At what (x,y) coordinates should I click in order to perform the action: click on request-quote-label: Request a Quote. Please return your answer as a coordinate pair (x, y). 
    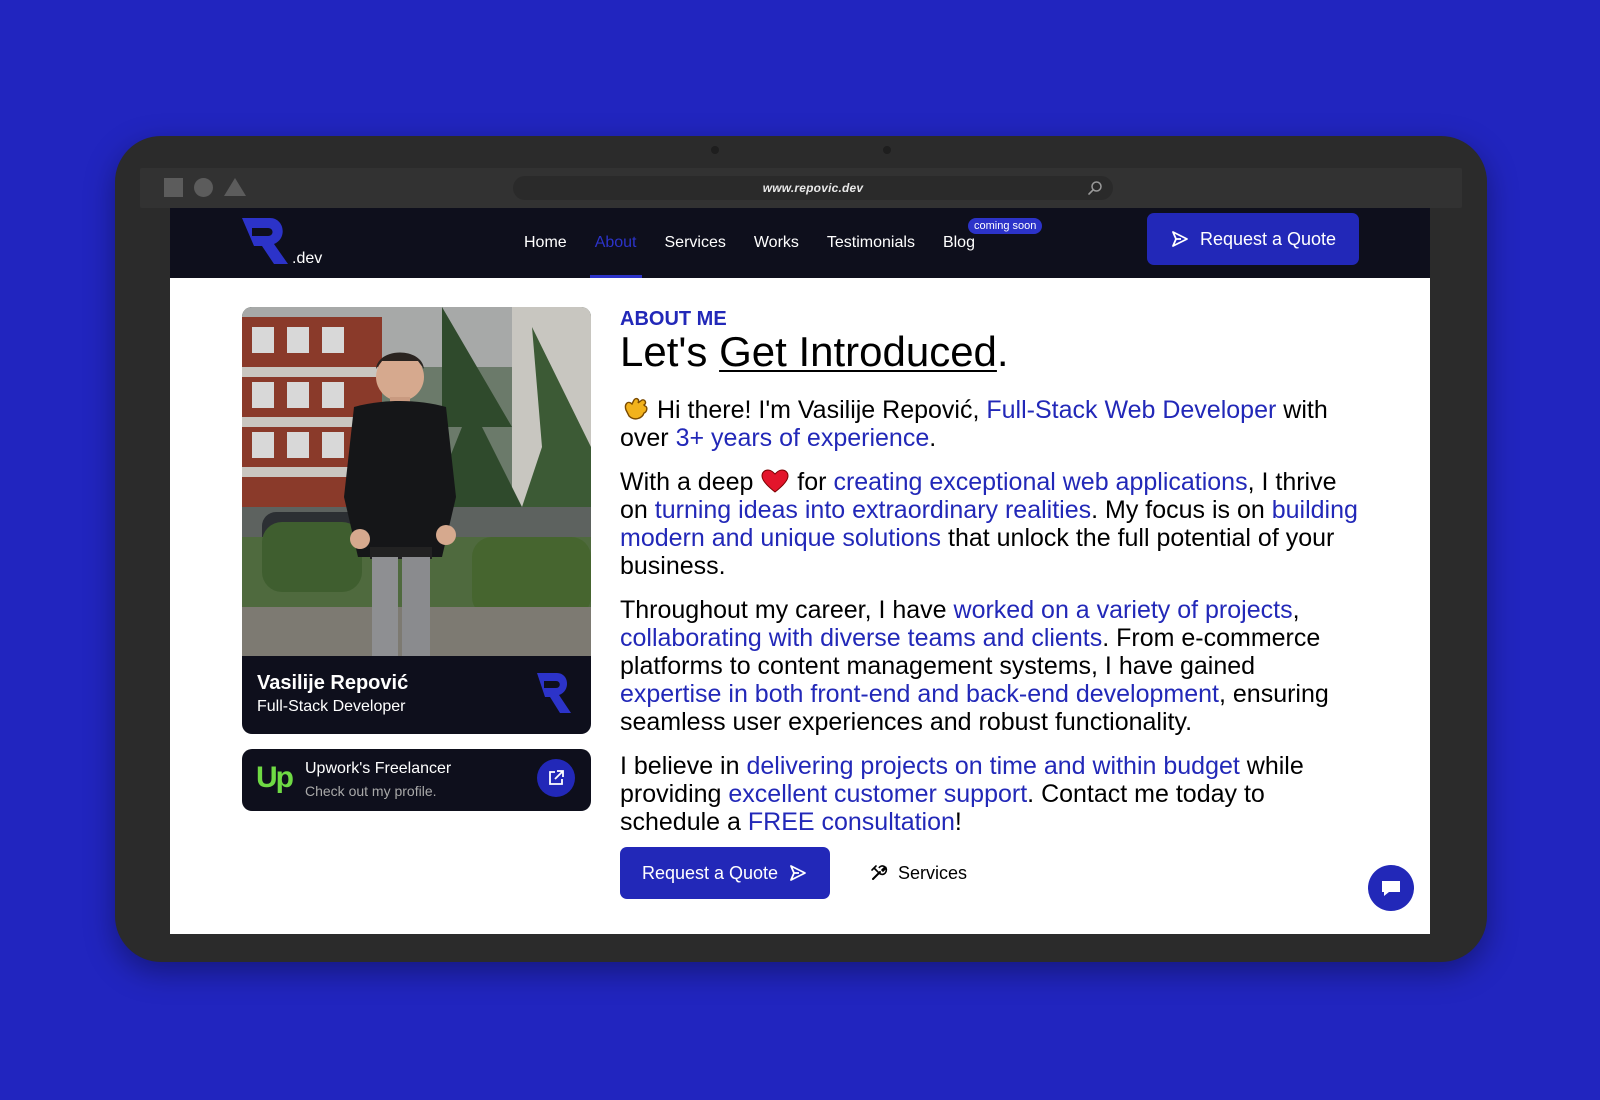
    Looking at the image, I should click on (710, 872).